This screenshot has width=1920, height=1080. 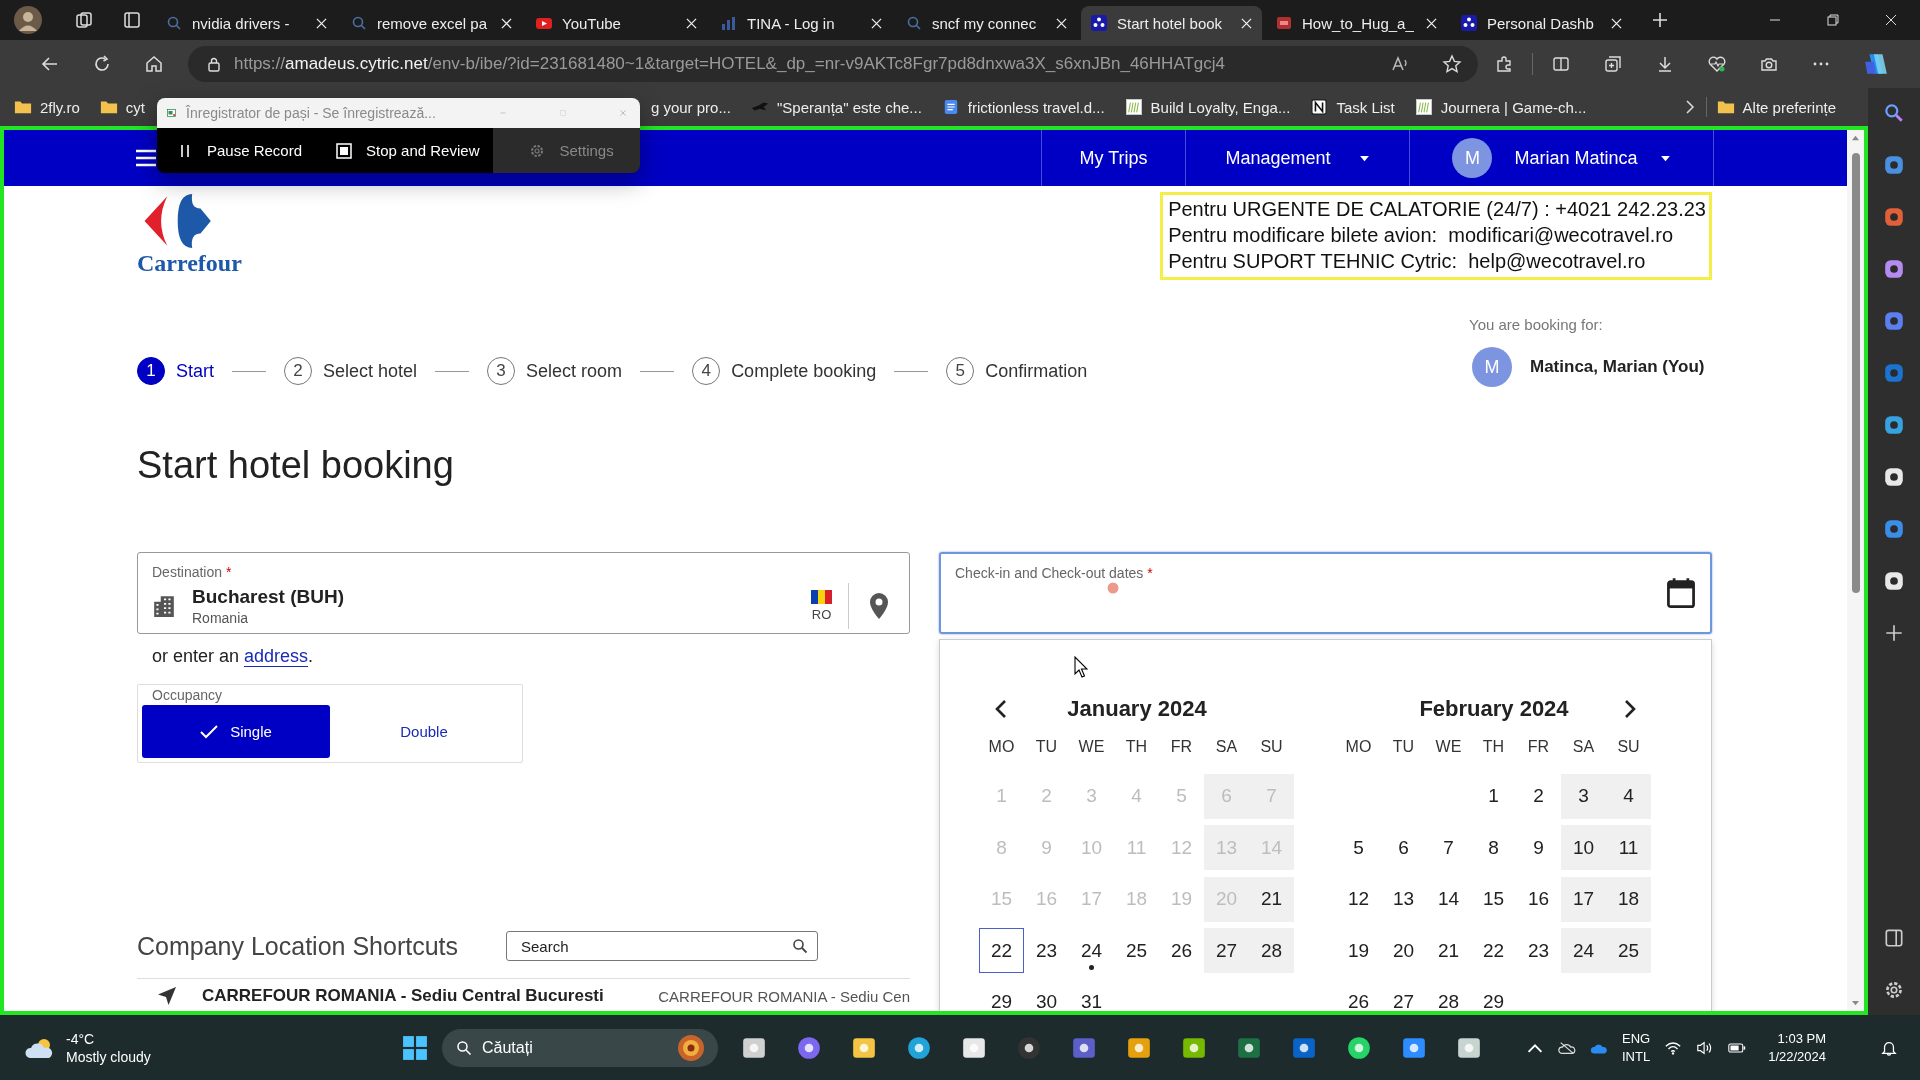 What do you see at coordinates (801, 23) in the screenshot?
I see `browser-tab: TINA - Log in` at bounding box center [801, 23].